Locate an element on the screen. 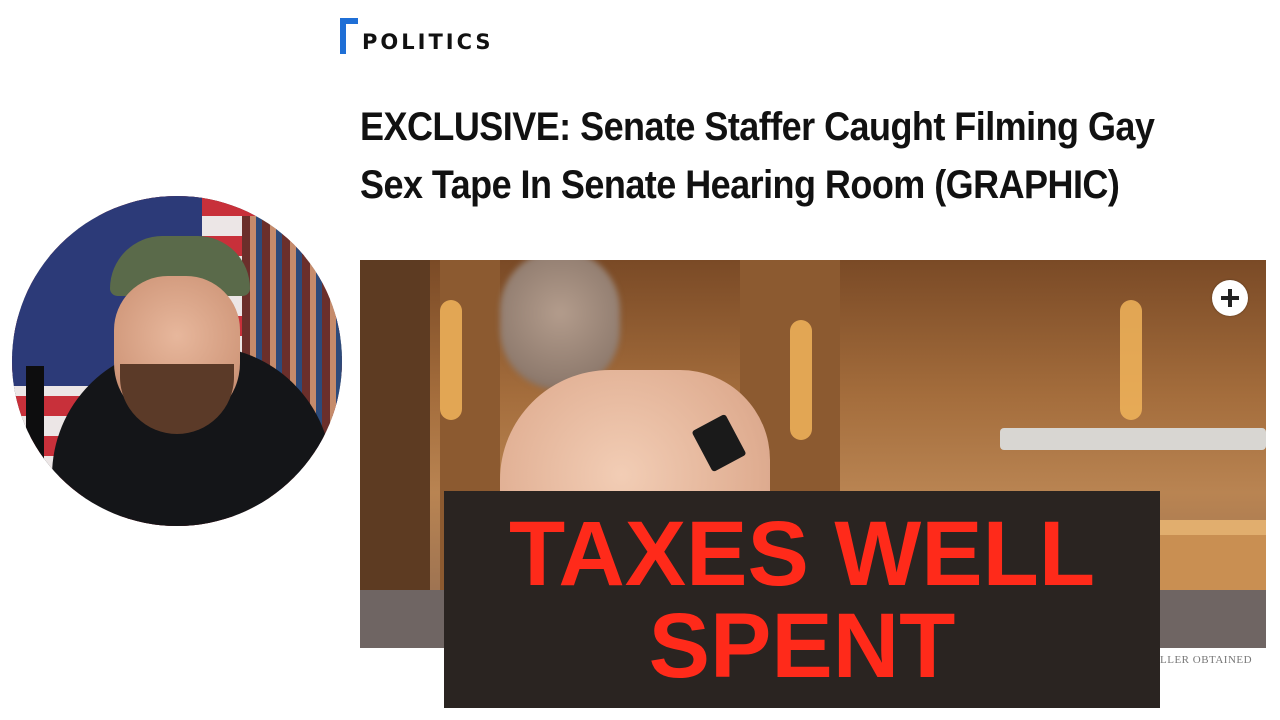 This screenshot has width=1280, height=720. mic-stand is located at coordinates (35, 446).